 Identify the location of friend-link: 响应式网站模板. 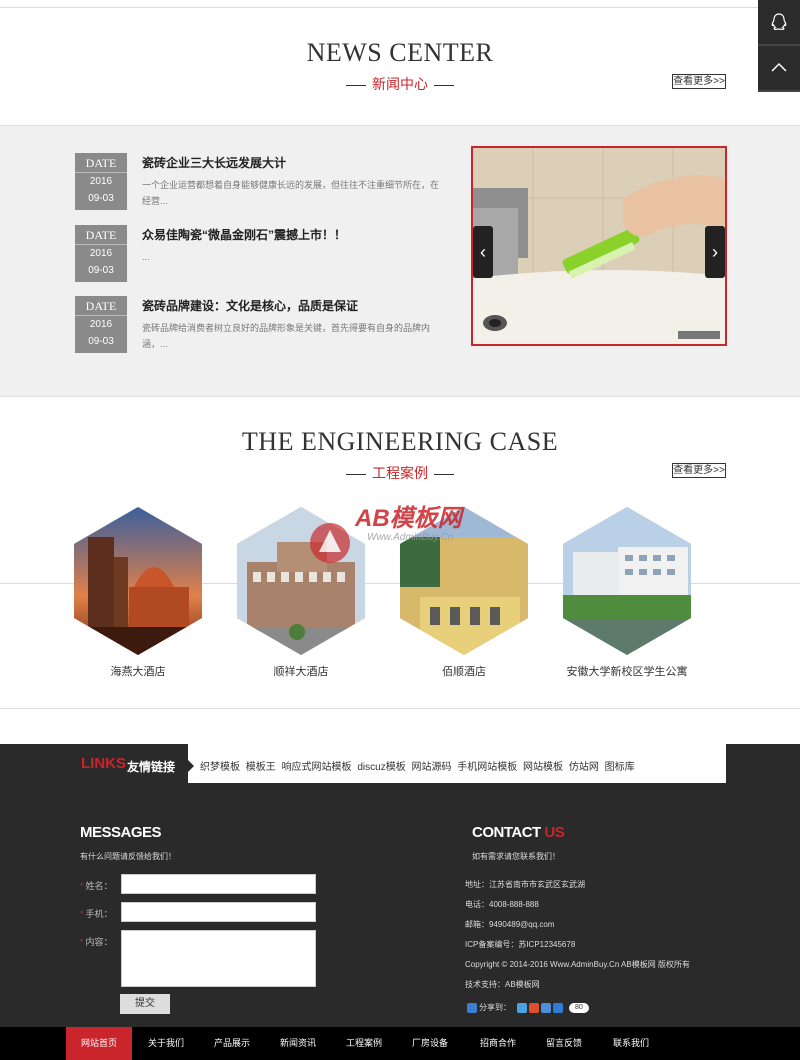
(317, 767).